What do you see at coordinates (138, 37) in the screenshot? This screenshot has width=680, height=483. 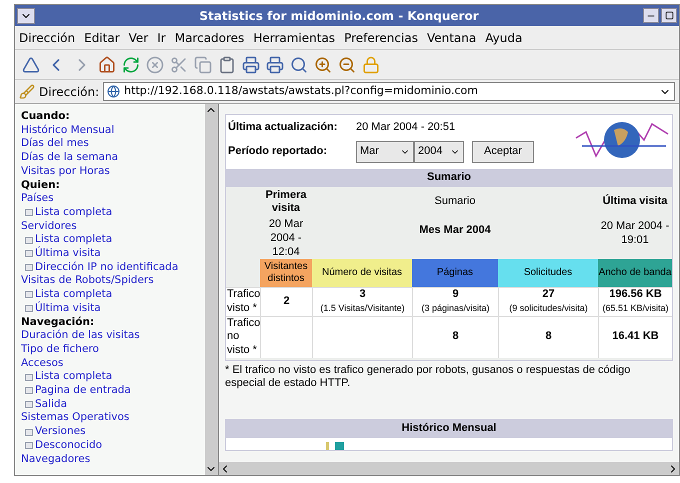 I see `menu-item: Ver` at bounding box center [138, 37].